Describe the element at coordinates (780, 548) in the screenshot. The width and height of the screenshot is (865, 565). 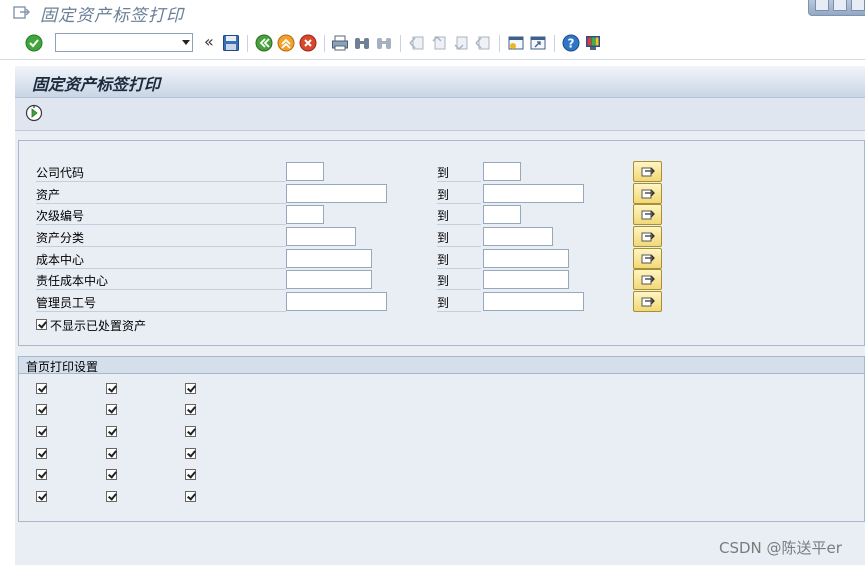
I see `watermark-text: CSDN @陈送平er` at that location.